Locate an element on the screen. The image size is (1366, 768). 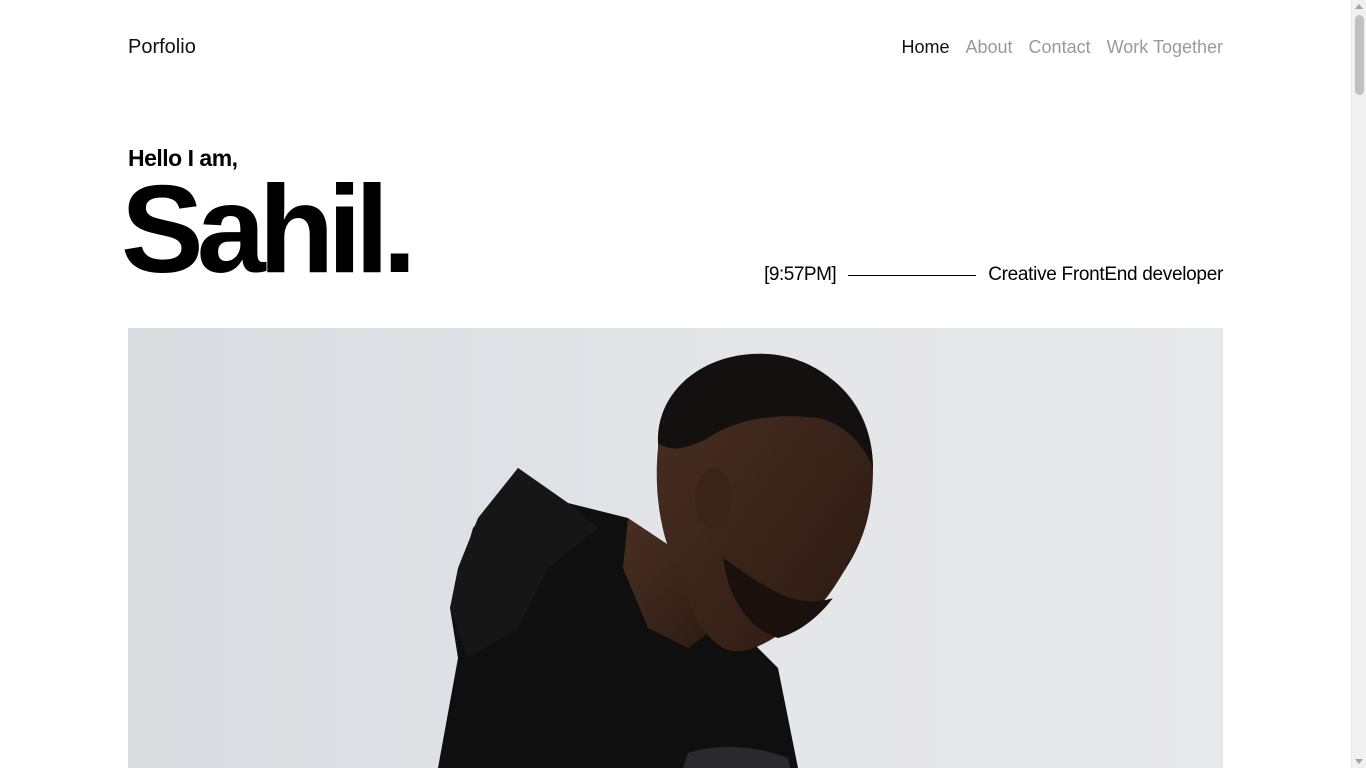
vertical-scrollbar is located at coordinates (1358, 384).